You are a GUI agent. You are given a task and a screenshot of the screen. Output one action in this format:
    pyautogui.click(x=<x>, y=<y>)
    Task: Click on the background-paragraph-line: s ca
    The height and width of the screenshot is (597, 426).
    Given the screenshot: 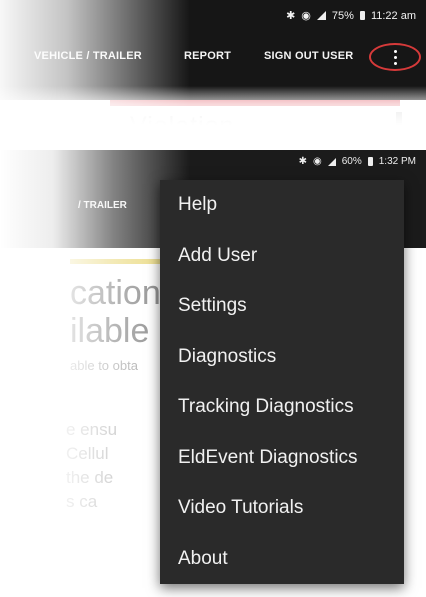 What is the action you would take?
    pyautogui.click(x=82, y=501)
    